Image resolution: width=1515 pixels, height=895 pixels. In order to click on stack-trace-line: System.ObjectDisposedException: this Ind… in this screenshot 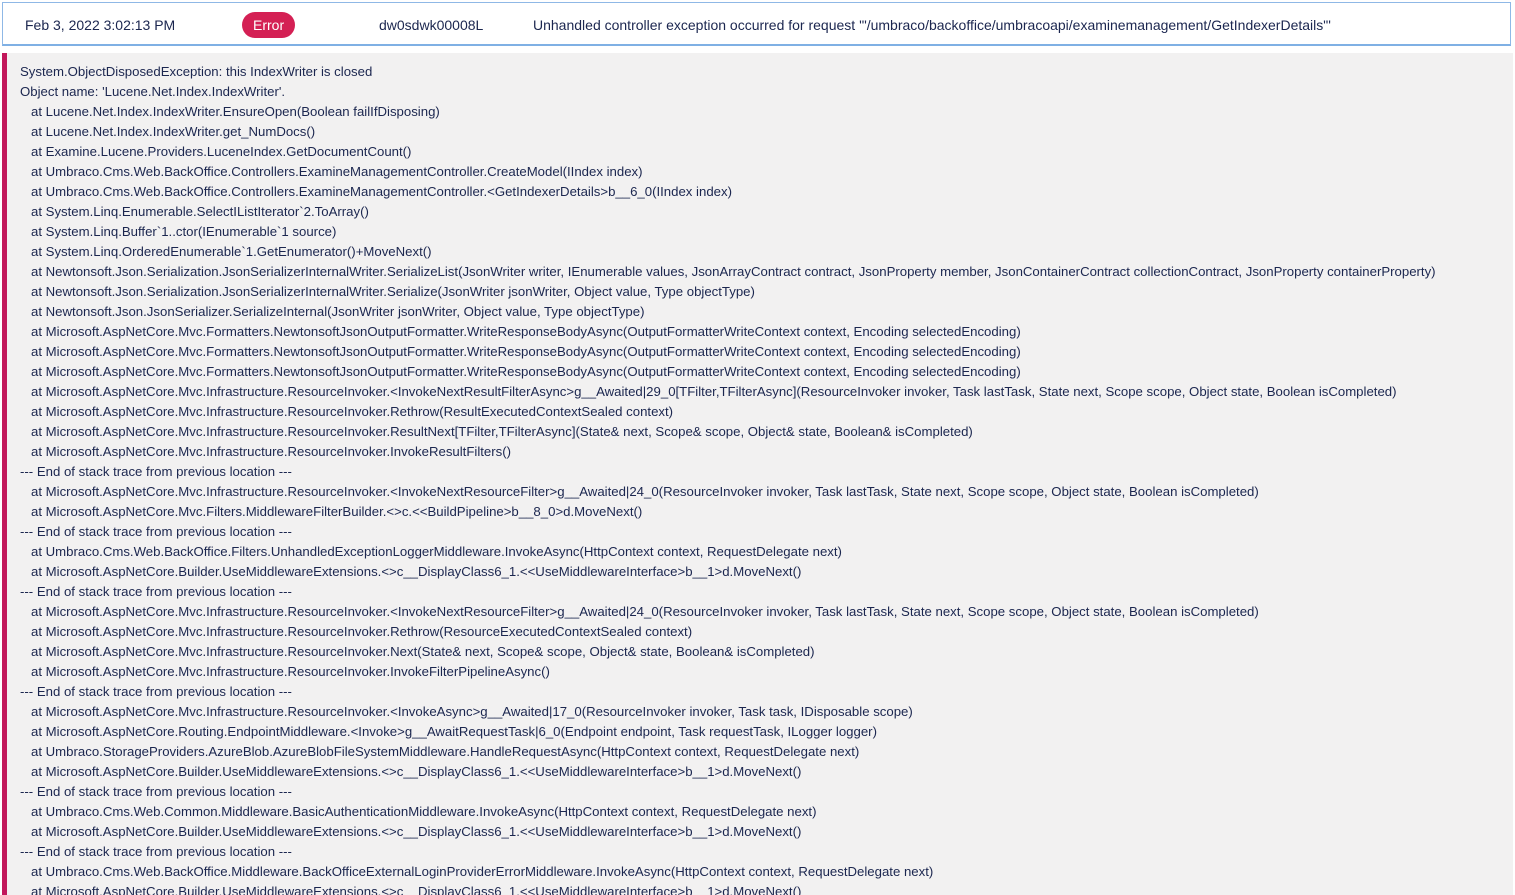, I will do `click(196, 71)`.